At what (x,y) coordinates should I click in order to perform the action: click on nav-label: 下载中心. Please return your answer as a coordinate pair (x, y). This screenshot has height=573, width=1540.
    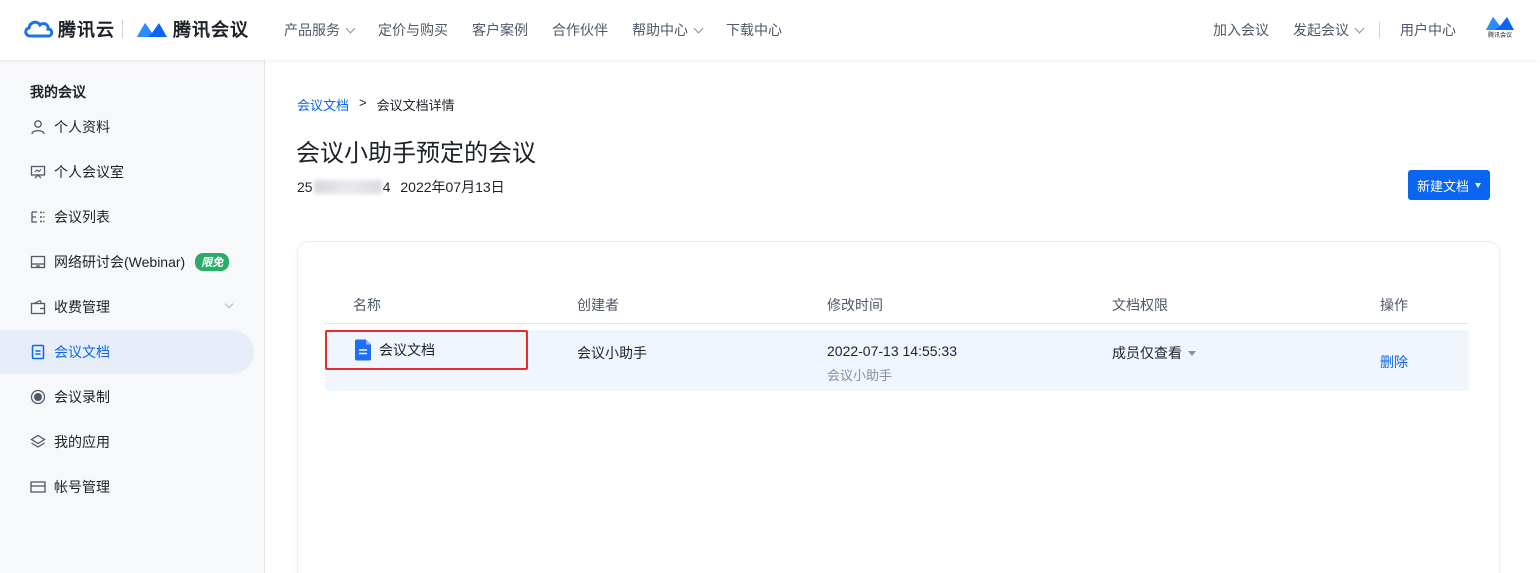
    Looking at the image, I should click on (754, 30).